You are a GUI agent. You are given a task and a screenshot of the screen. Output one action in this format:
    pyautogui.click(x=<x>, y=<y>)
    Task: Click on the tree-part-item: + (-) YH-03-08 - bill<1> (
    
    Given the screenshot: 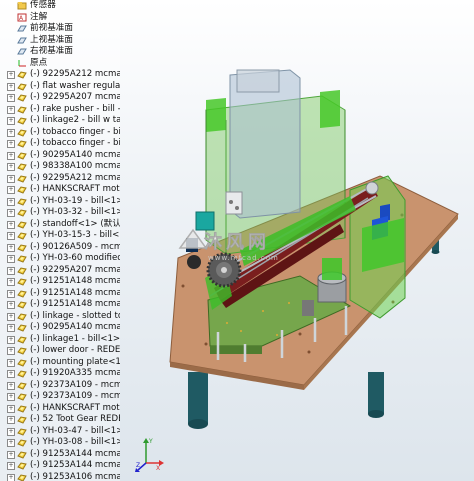 What is the action you would take?
    pyautogui.click(x=60, y=443)
    